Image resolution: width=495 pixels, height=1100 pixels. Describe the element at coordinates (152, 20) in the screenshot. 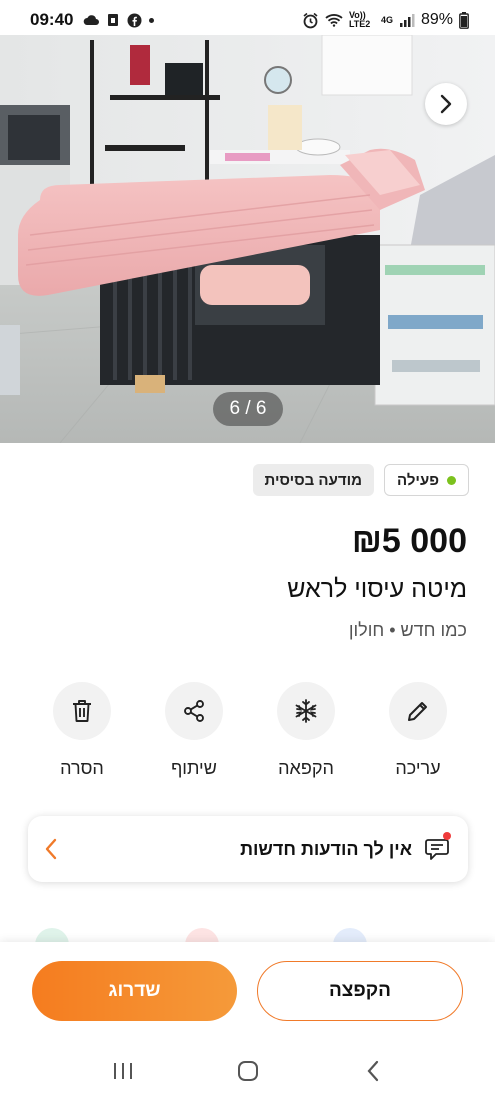

I see `more-notifications-dot` at that location.